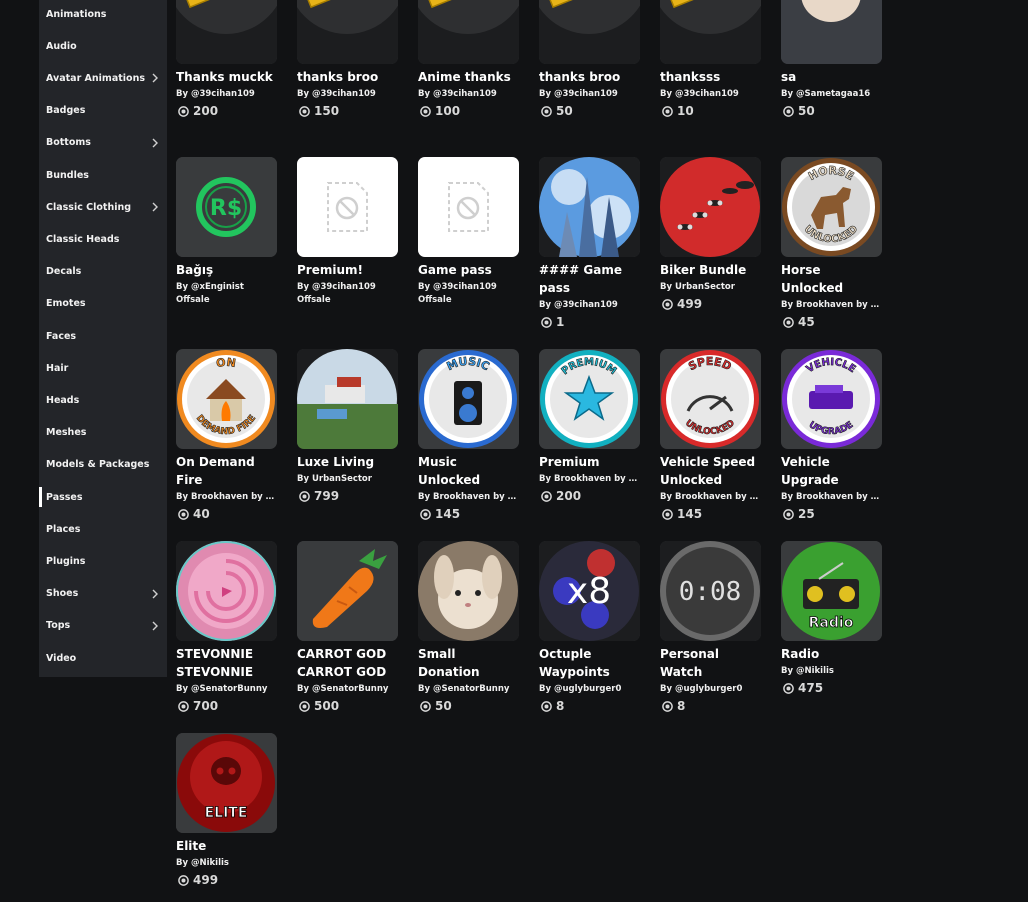 This screenshot has width=1028, height=902. What do you see at coordinates (468, 471) in the screenshot?
I see `item-name: Music Unlocked` at bounding box center [468, 471].